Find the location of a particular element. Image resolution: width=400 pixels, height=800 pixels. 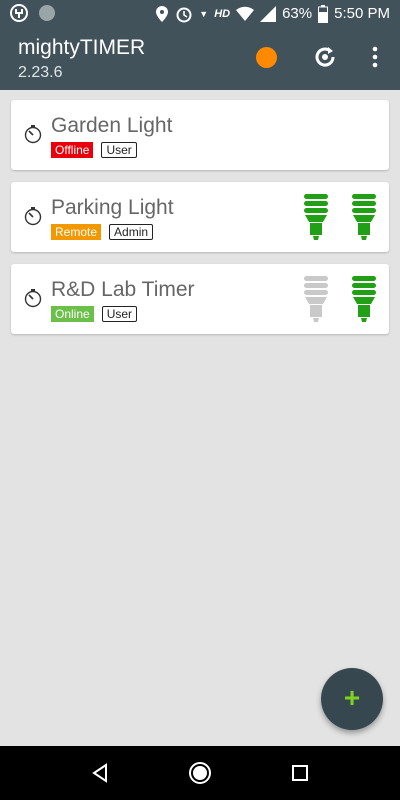

system-nav-bar is located at coordinates (200, 773).